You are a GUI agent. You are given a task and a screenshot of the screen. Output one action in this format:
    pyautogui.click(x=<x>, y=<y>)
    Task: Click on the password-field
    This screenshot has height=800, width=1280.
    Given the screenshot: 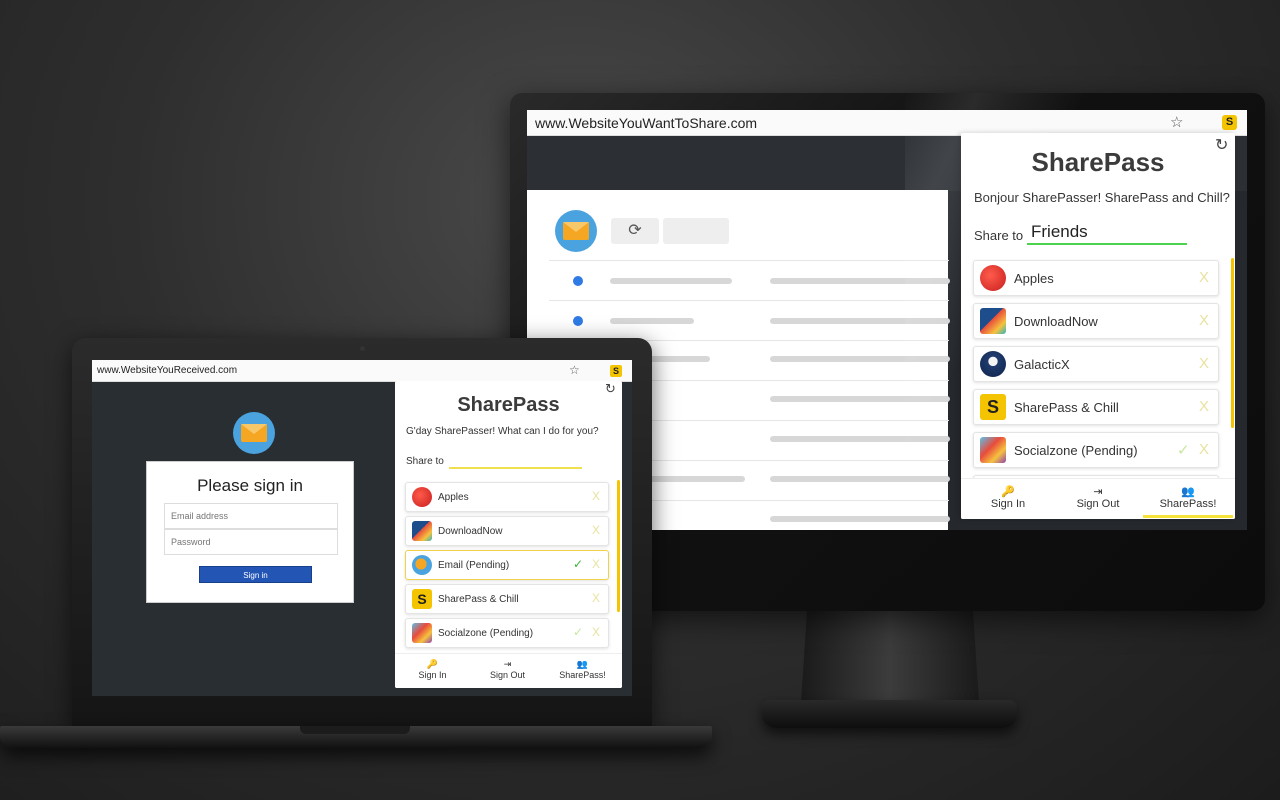 What is the action you would take?
    pyautogui.click(x=251, y=542)
    